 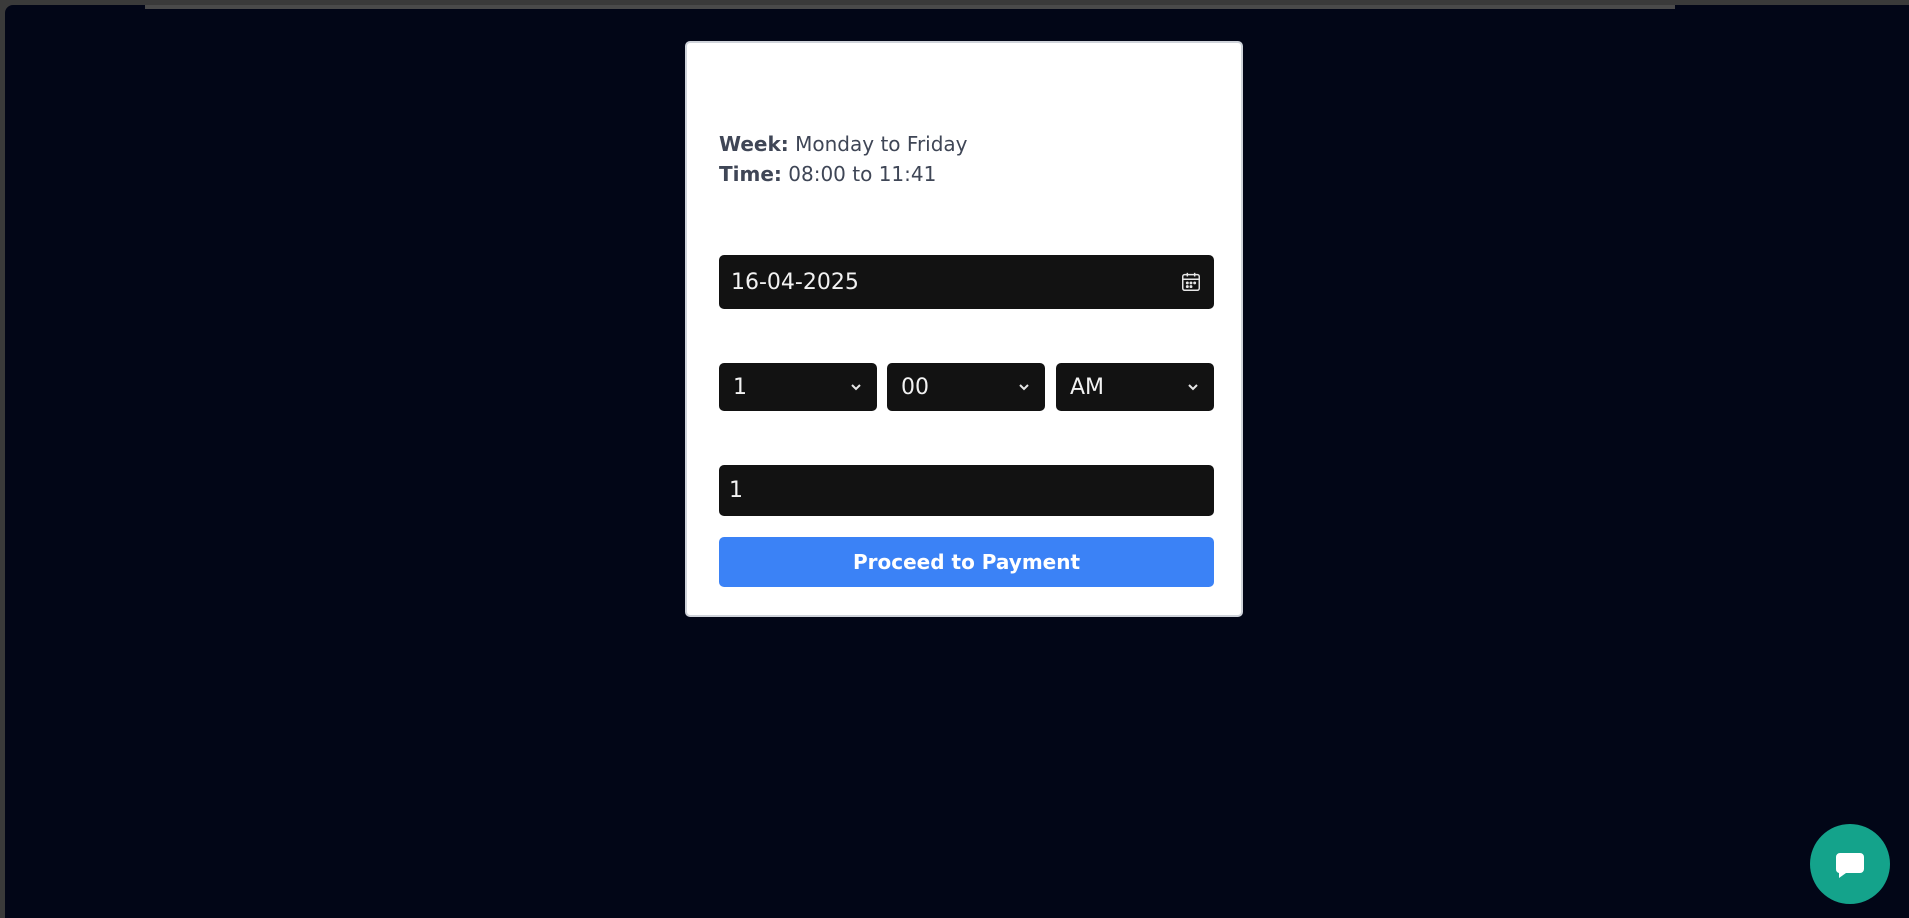 What do you see at coordinates (1135, 387) in the screenshot?
I see `period-select: AM` at bounding box center [1135, 387].